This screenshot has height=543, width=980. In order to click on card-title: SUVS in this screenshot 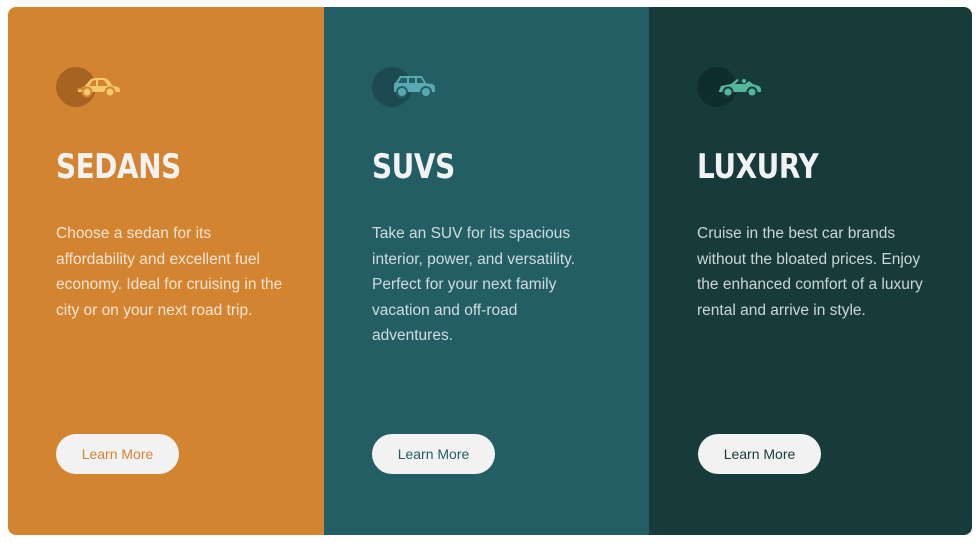, I will do `click(413, 167)`.